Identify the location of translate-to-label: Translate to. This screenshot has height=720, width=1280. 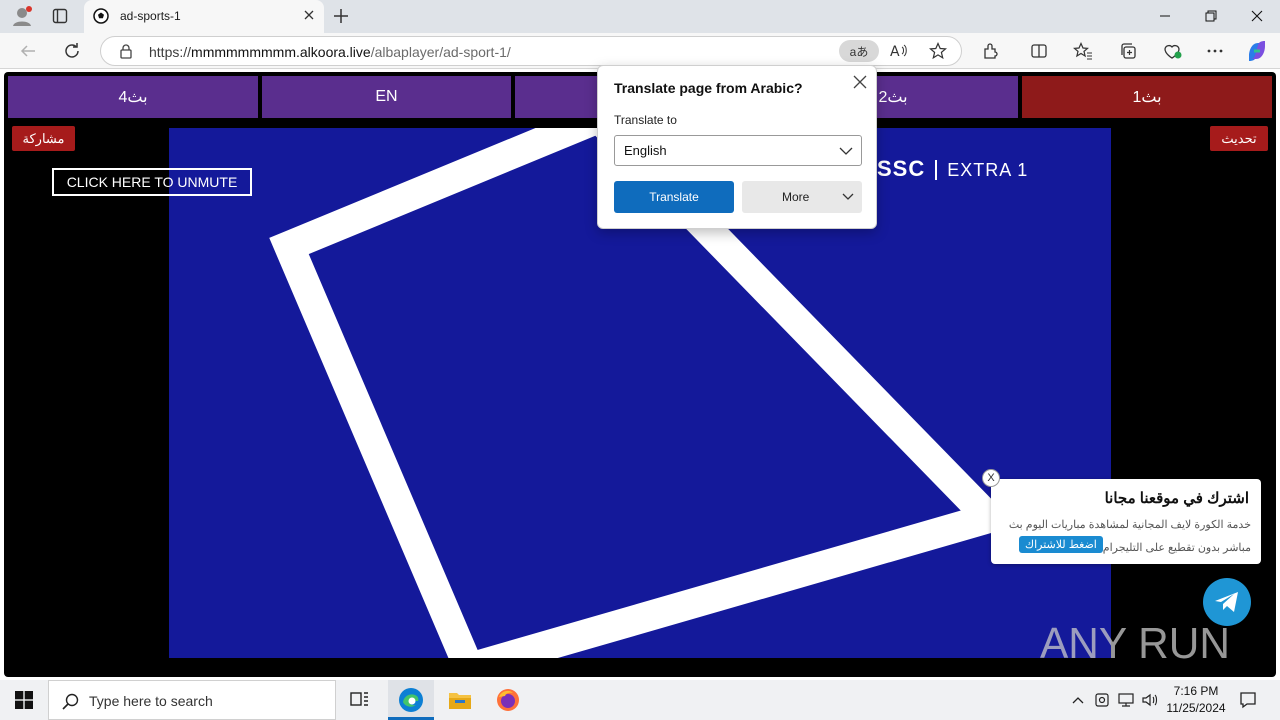
(645, 120).